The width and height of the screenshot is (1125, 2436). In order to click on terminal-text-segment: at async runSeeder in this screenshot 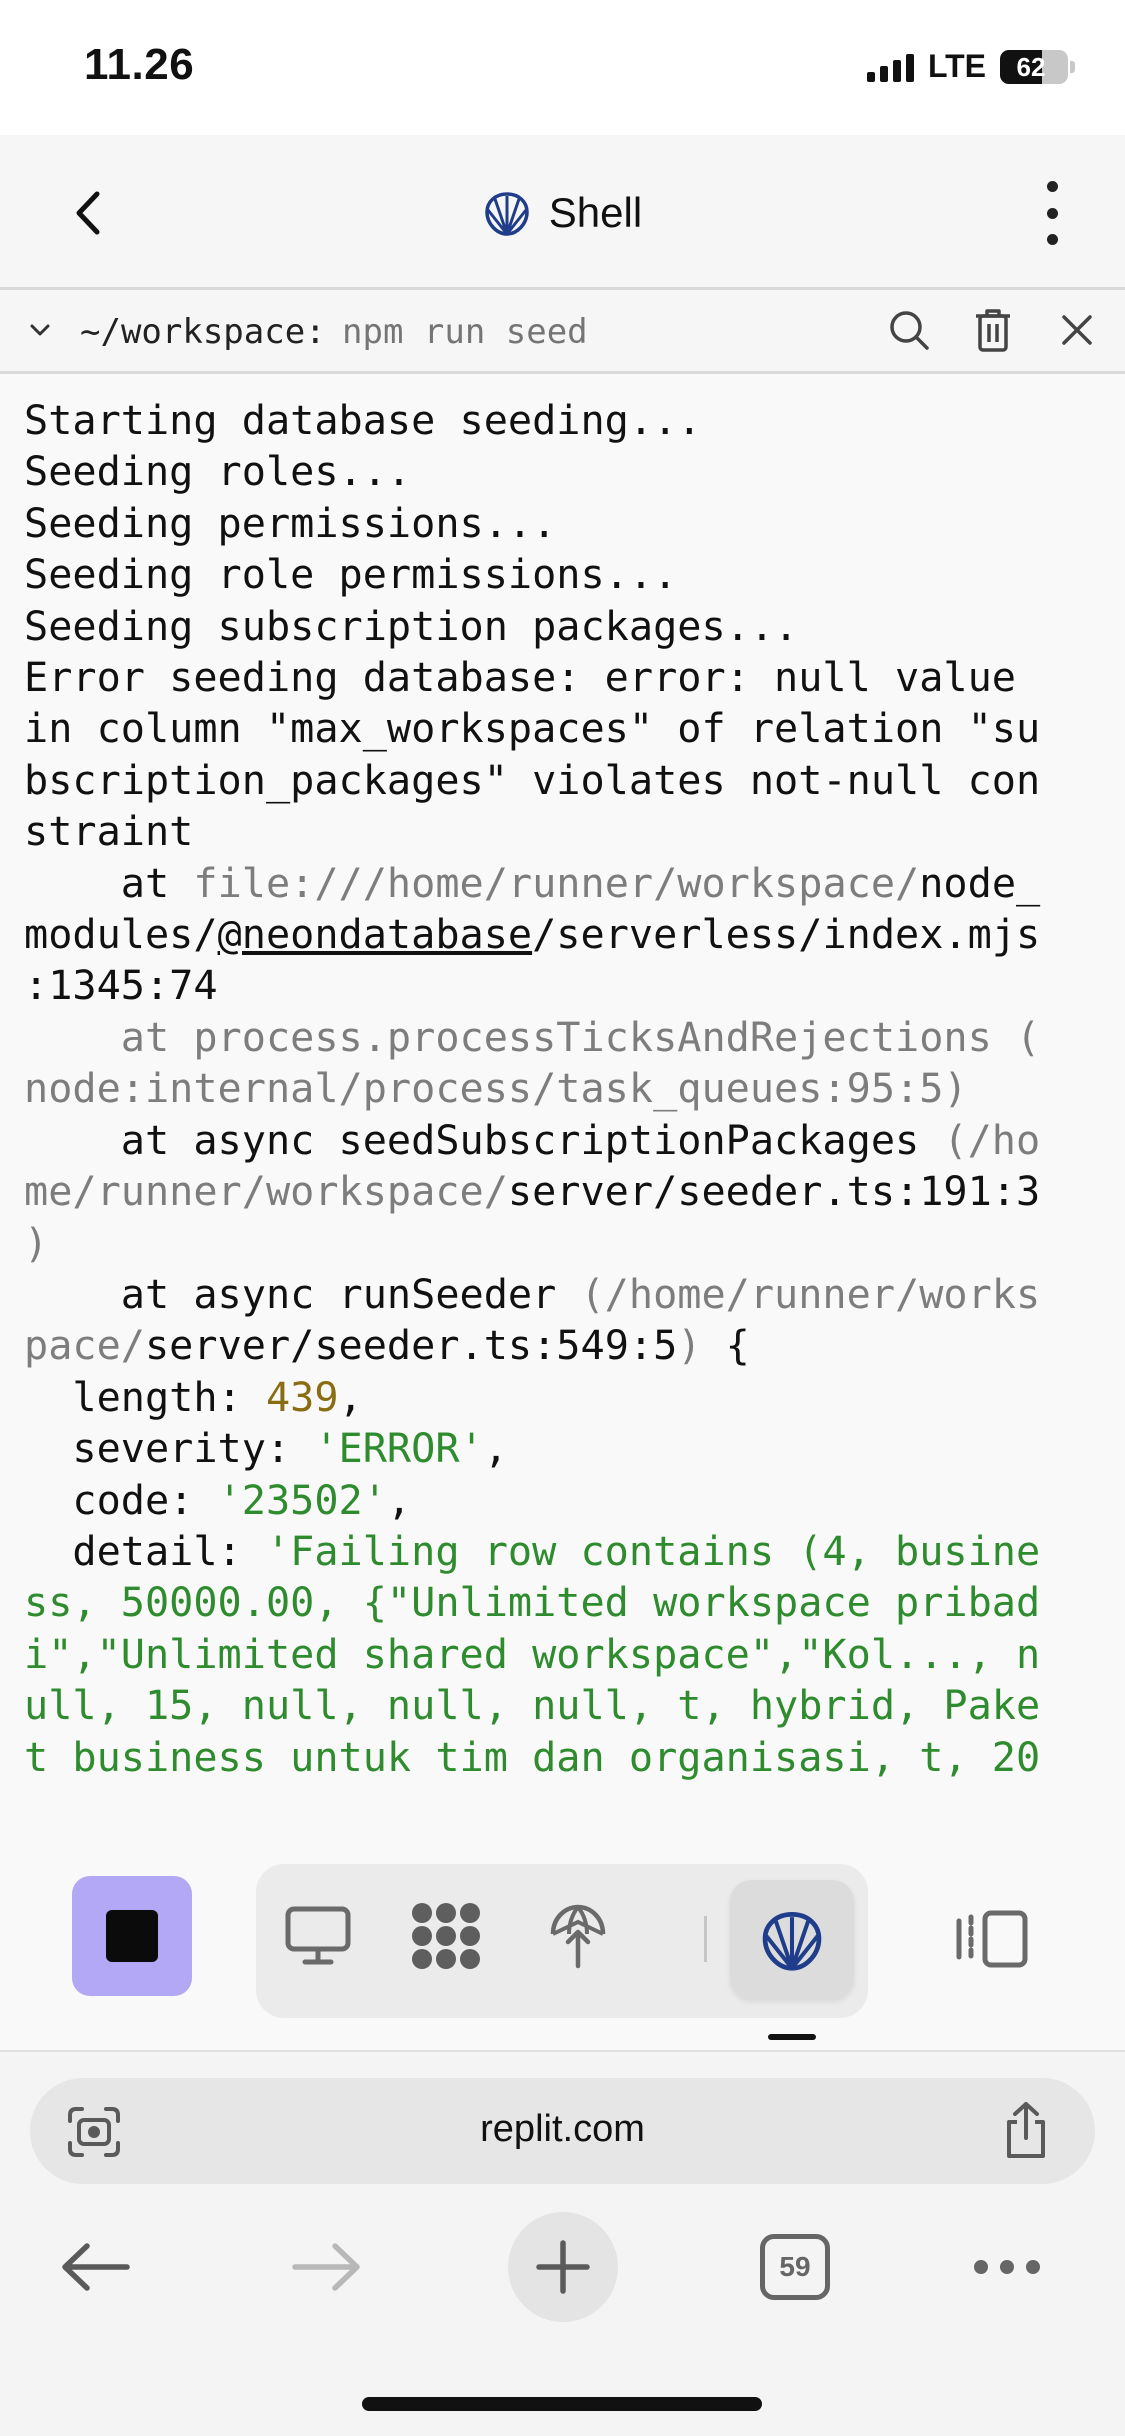, I will do `click(302, 1294)`.